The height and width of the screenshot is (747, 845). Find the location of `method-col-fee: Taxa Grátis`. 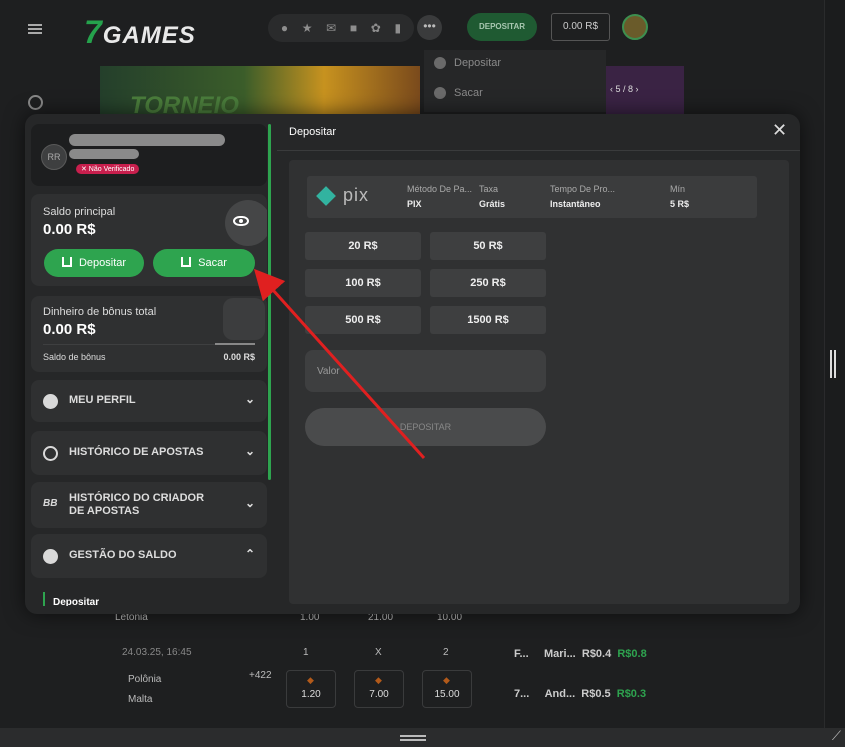

method-col-fee: Taxa Grátis is located at coordinates (492, 196).